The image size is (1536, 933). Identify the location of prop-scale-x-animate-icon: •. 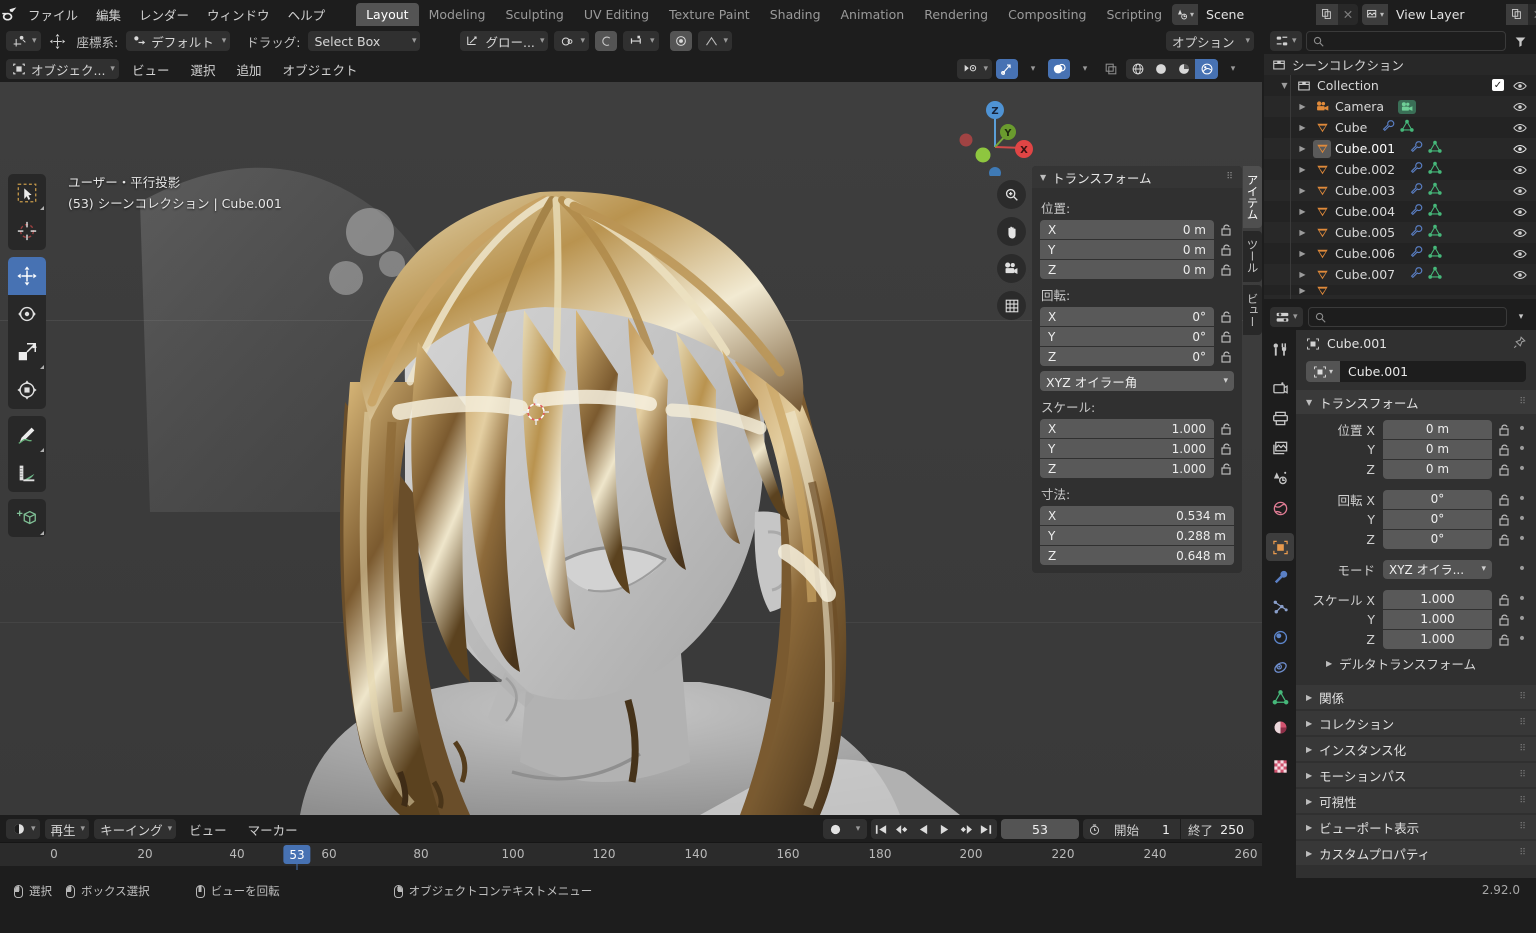
(1522, 599).